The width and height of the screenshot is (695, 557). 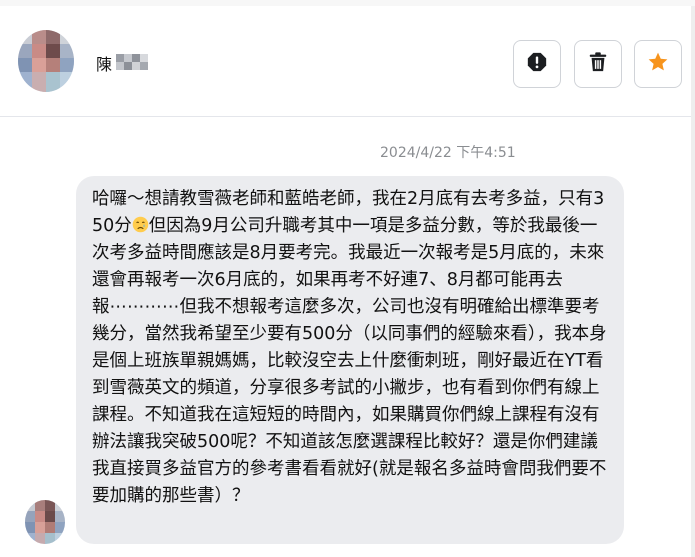 I want to click on message-timestamp: 2024/4/22 下午4:51, so click(x=448, y=153).